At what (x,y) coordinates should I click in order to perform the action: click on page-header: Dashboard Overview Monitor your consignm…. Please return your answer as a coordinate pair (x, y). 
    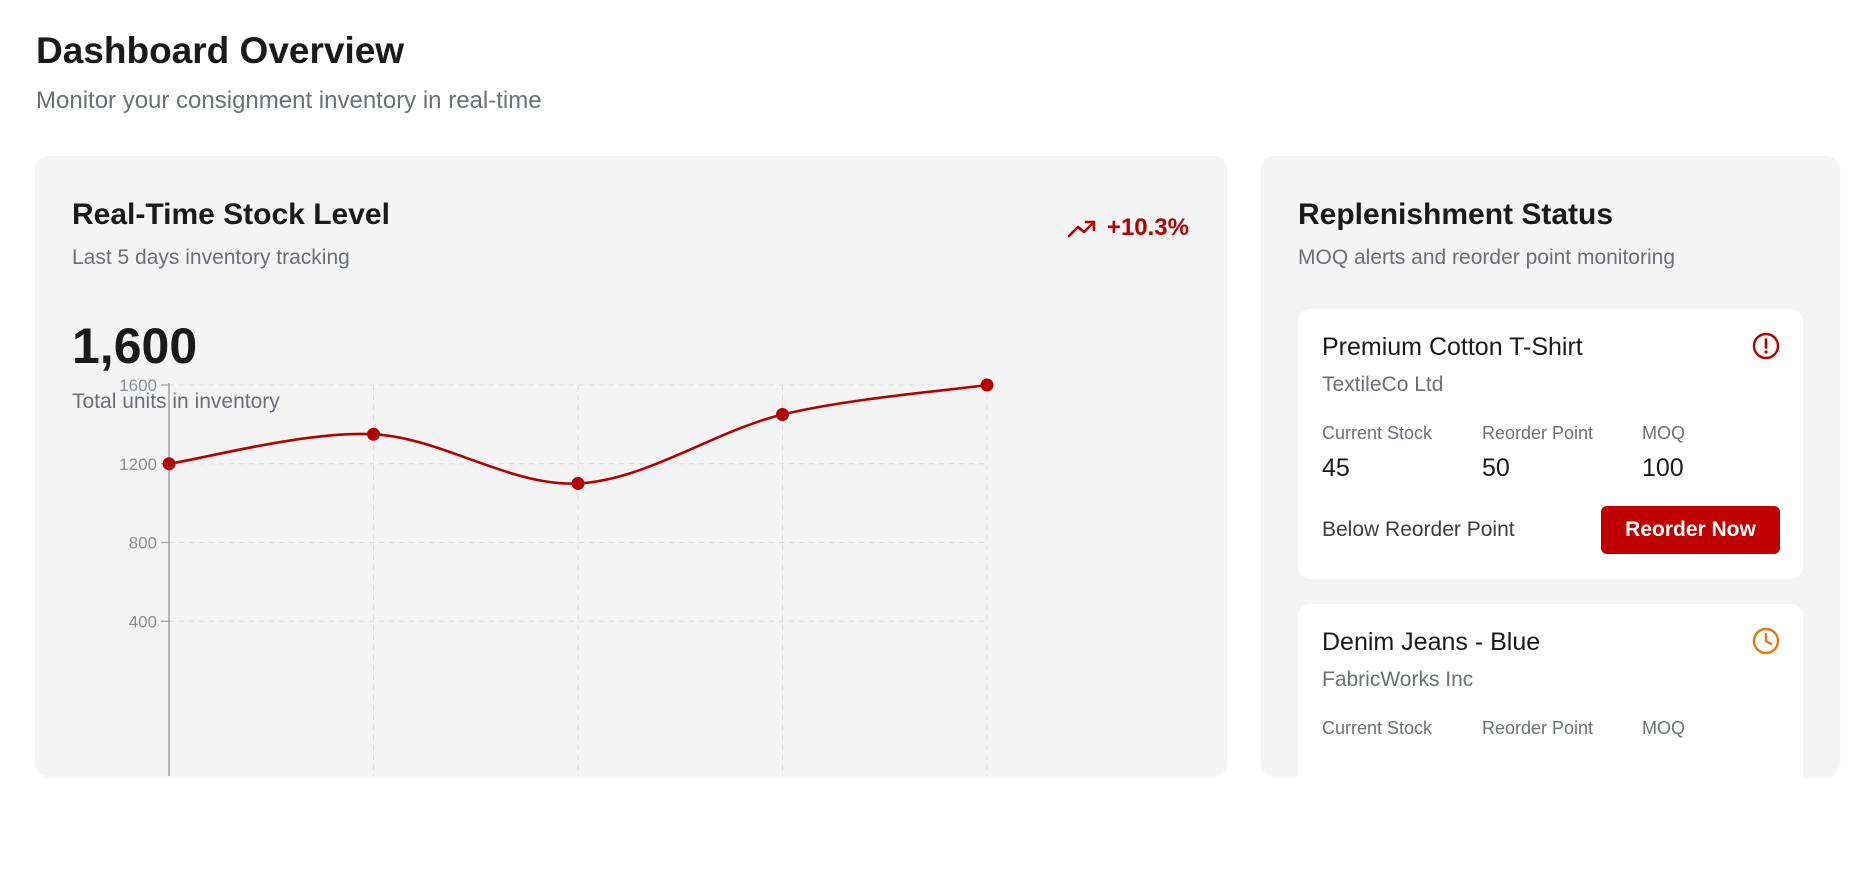
    Looking at the image, I should click on (289, 72).